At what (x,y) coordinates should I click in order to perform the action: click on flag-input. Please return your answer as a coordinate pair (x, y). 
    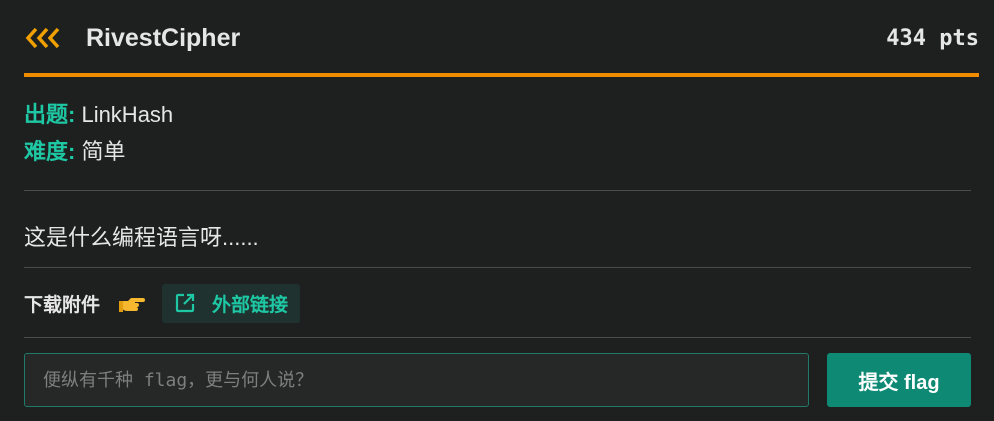
    Looking at the image, I should click on (416, 380).